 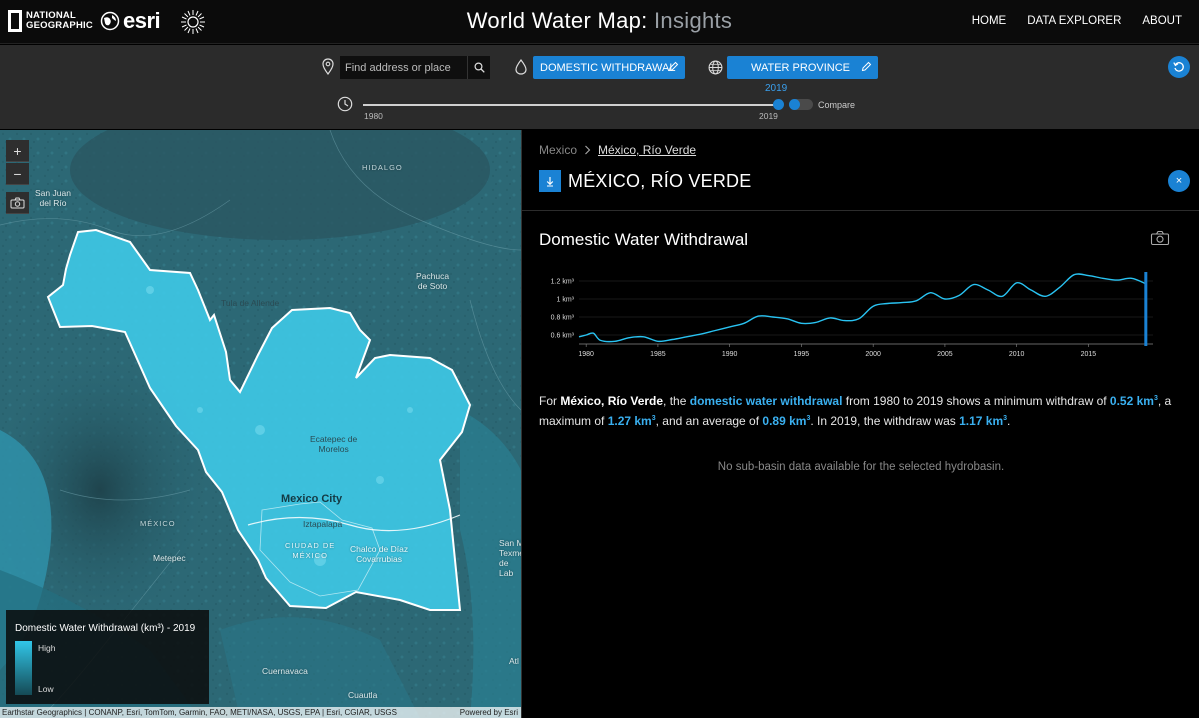 What do you see at coordinates (557, 20) in the screenshot?
I see `app-title-main: World Water Map:` at bounding box center [557, 20].